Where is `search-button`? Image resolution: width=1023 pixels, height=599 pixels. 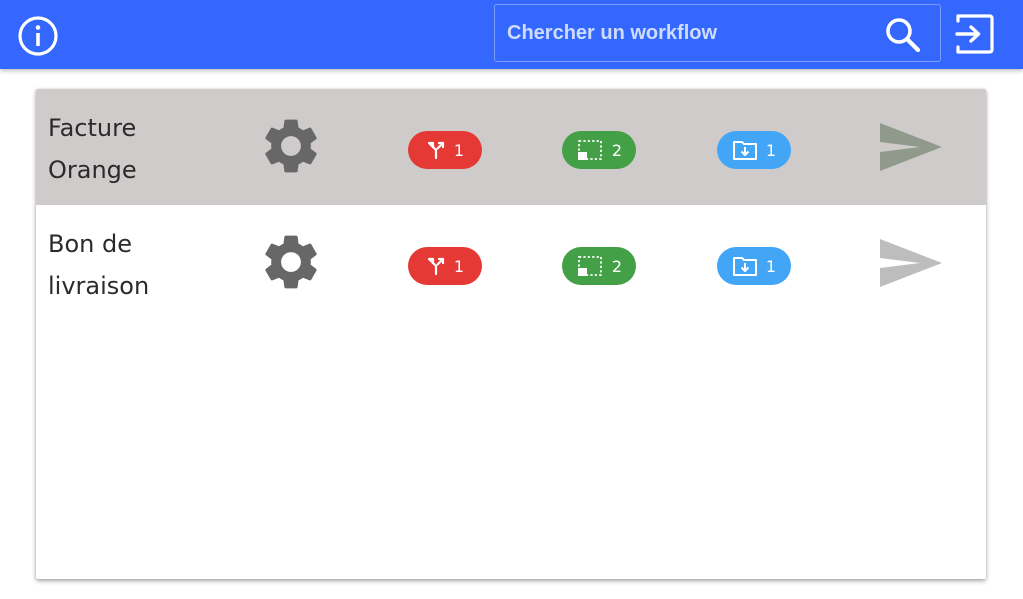 search-button is located at coordinates (903, 35).